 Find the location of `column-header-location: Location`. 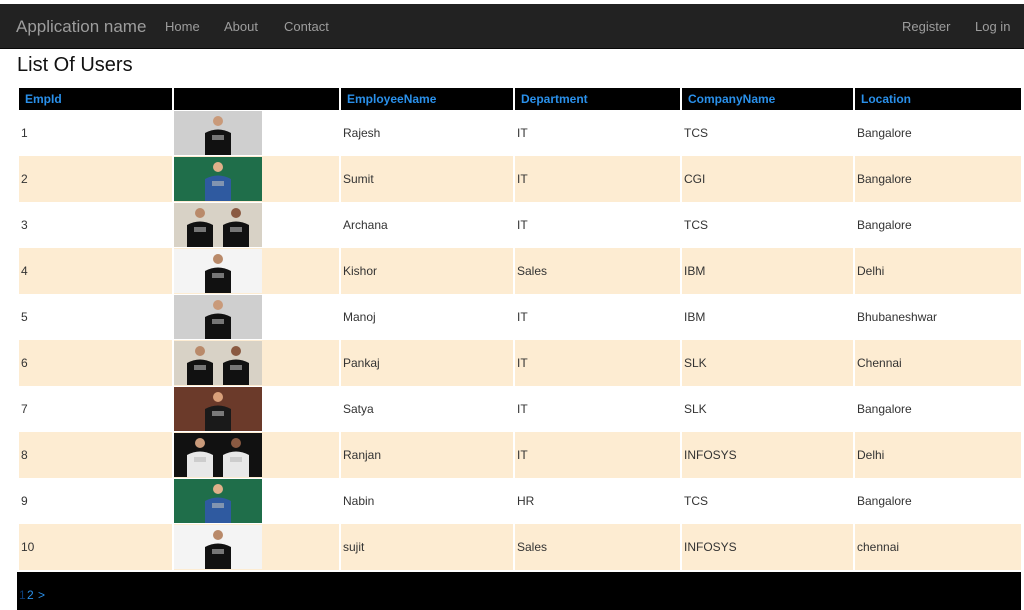

column-header-location: Location is located at coordinates (938, 99).